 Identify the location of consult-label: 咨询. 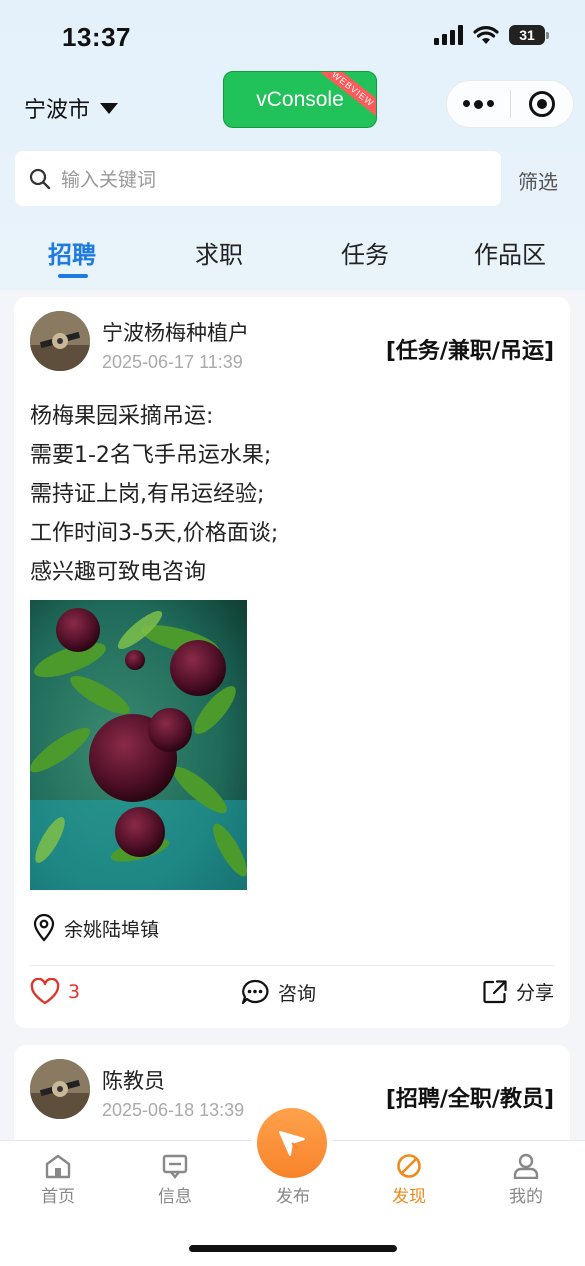
(297, 993).